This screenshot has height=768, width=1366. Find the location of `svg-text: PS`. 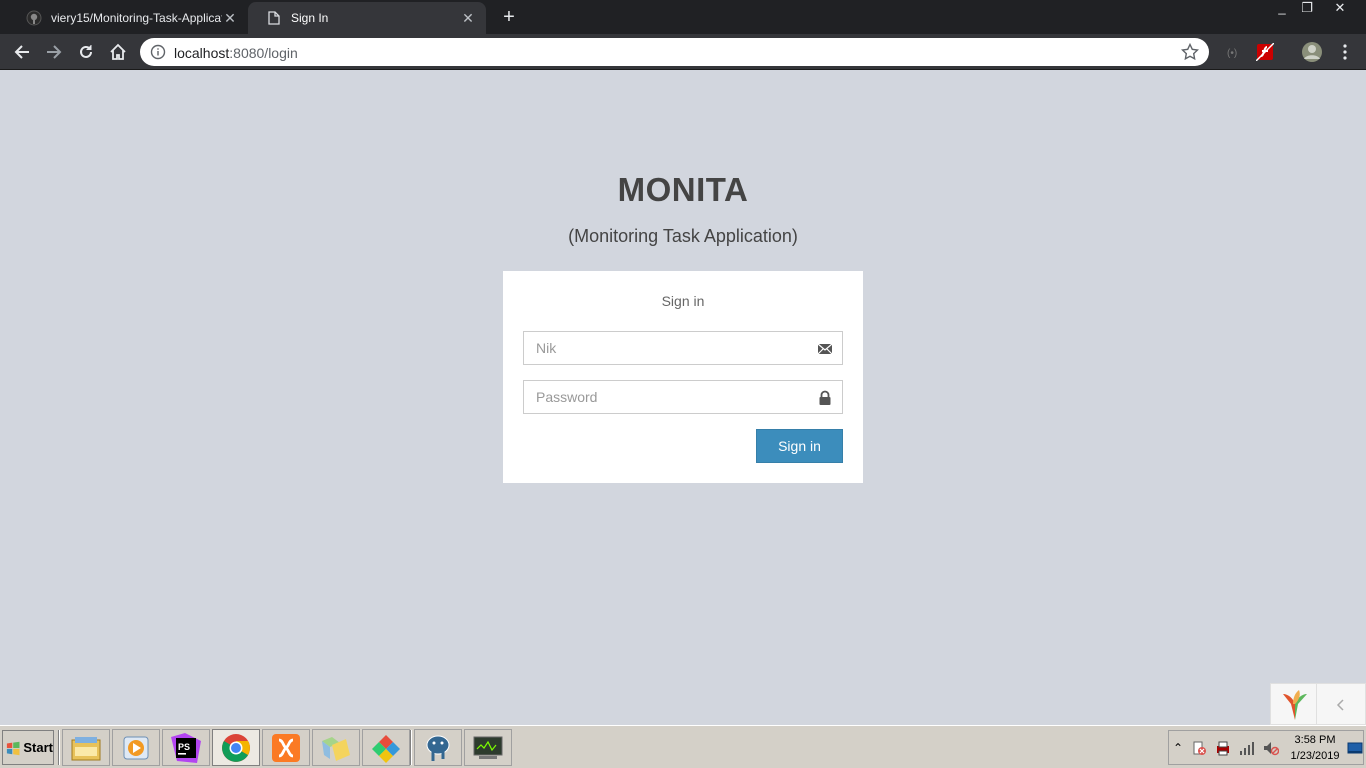

svg-text: PS is located at coordinates (184, 747).